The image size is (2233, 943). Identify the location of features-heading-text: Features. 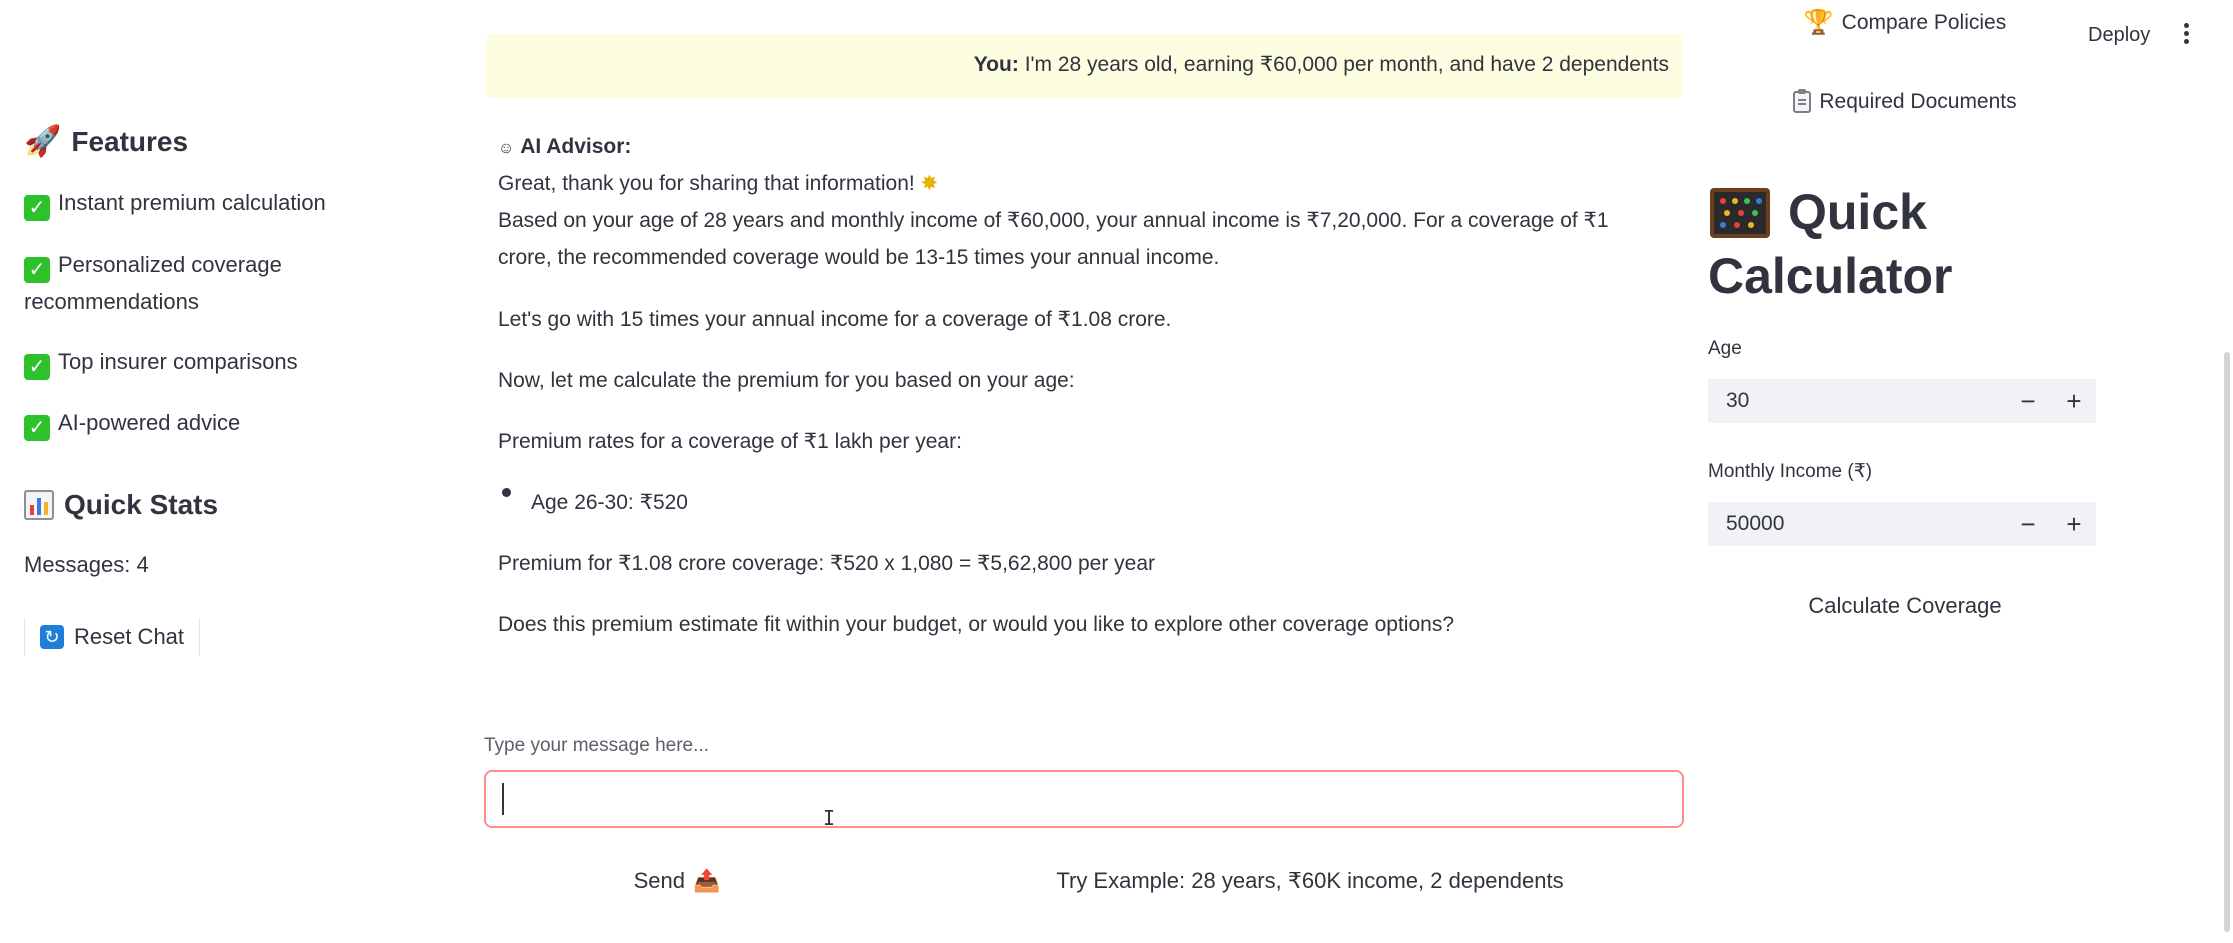
(130, 141).